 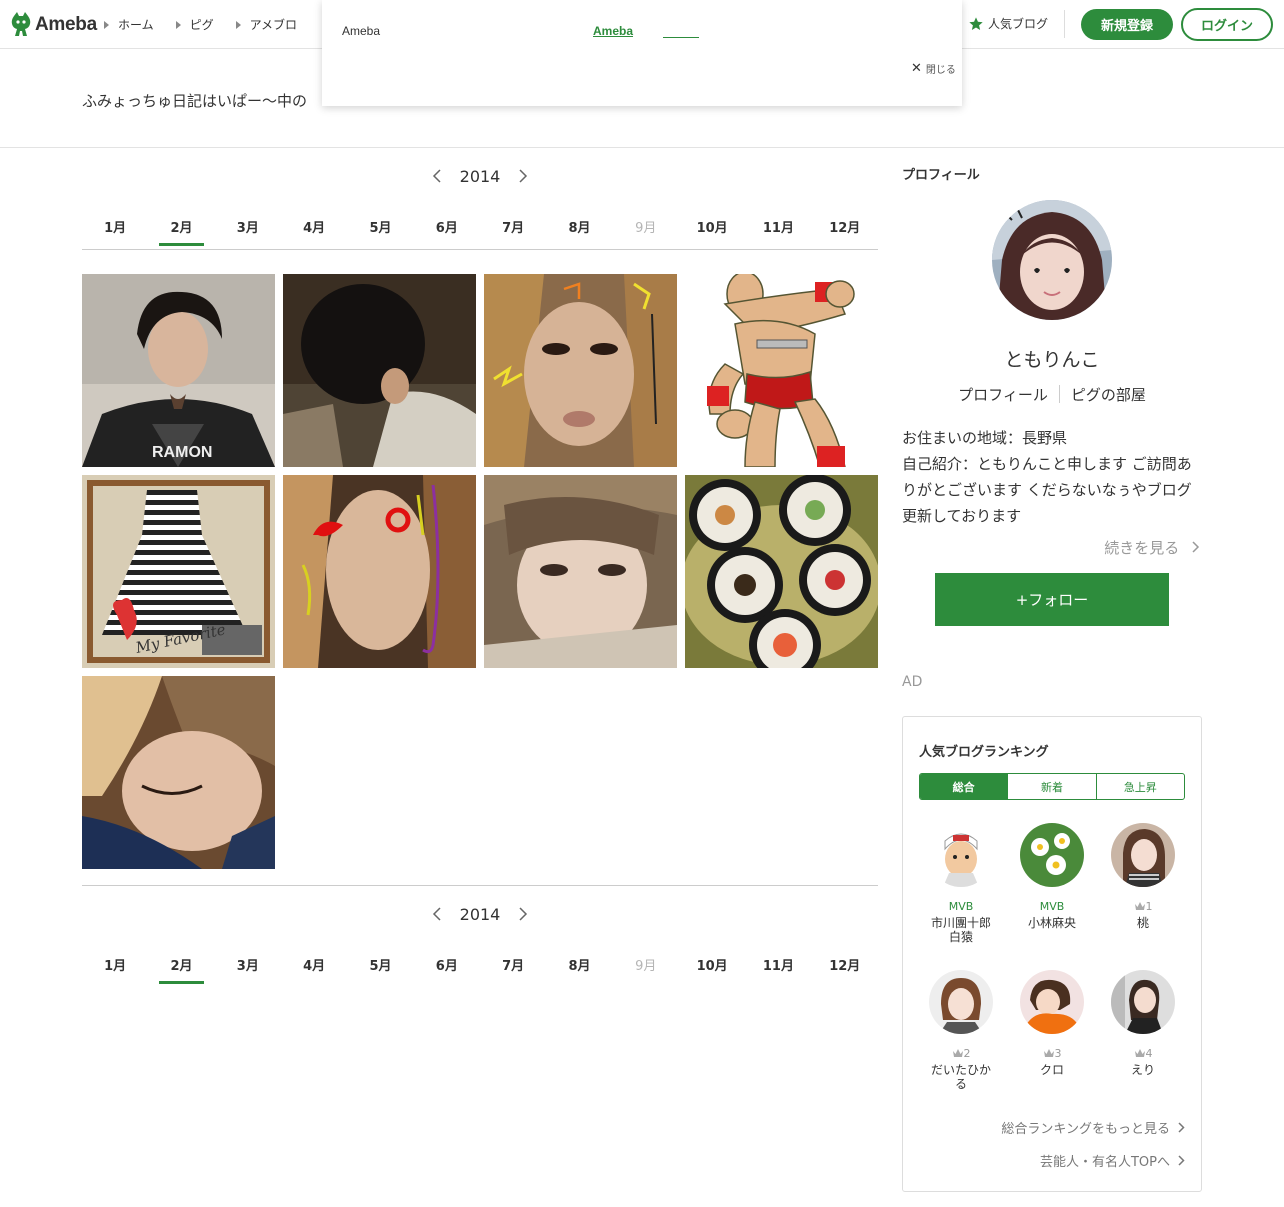 What do you see at coordinates (960, 930) in the screenshot?
I see `ranking-blogger-name: 市川團十郎 白猿` at bounding box center [960, 930].